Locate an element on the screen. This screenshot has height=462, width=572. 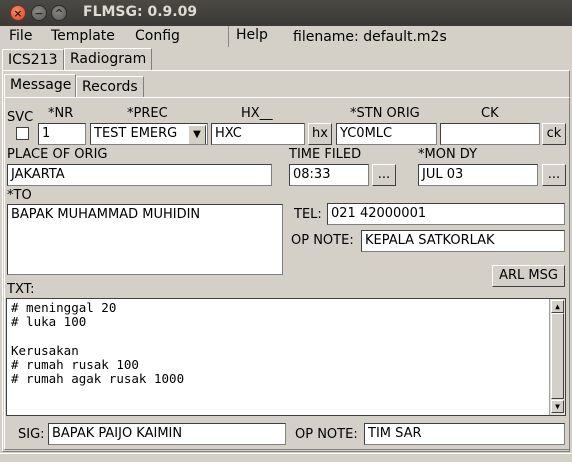
tab-ics213: ICS213 is located at coordinates (33, 59).